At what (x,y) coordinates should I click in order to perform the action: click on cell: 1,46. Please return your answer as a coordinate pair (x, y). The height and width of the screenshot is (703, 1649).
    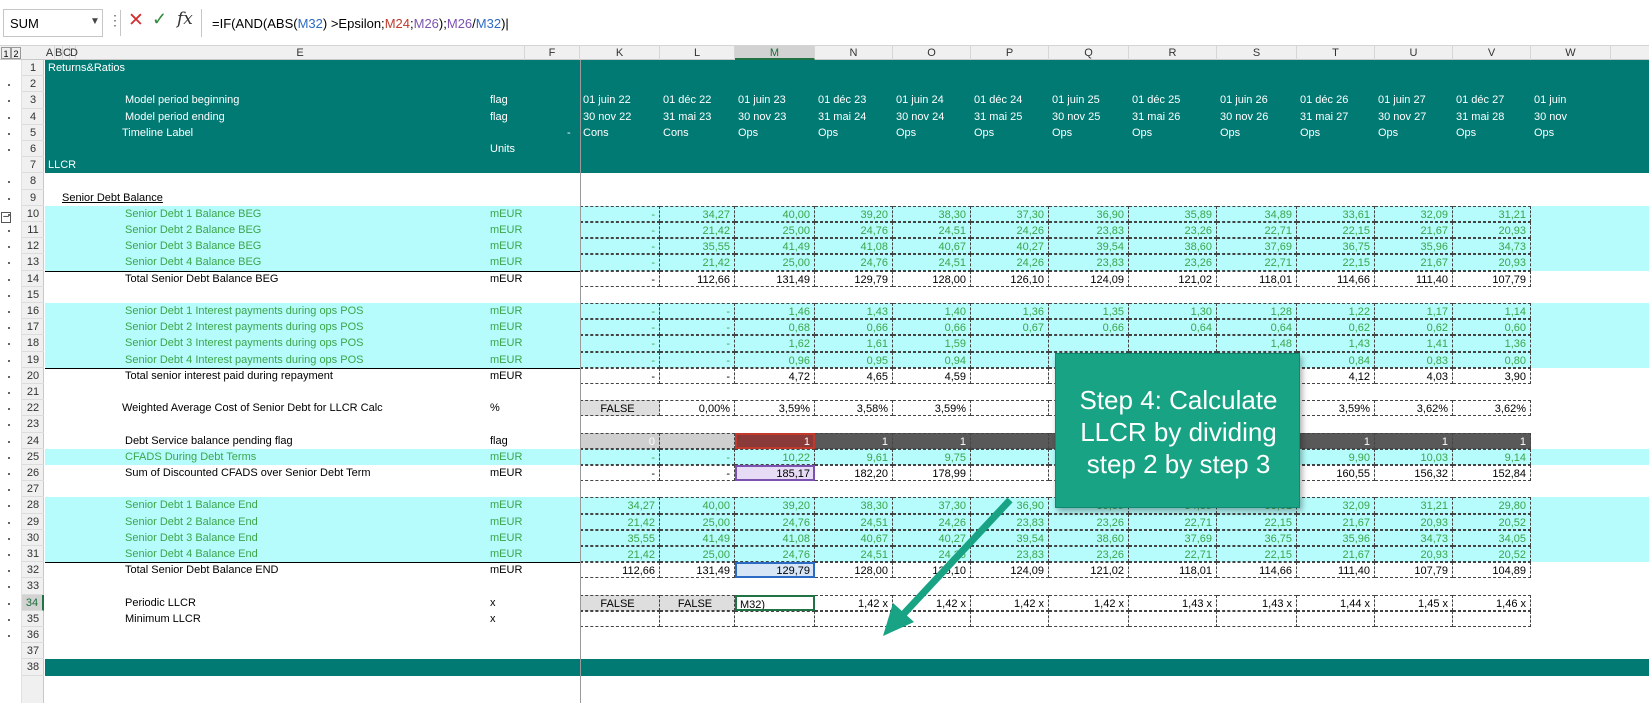
    Looking at the image, I should click on (775, 311).